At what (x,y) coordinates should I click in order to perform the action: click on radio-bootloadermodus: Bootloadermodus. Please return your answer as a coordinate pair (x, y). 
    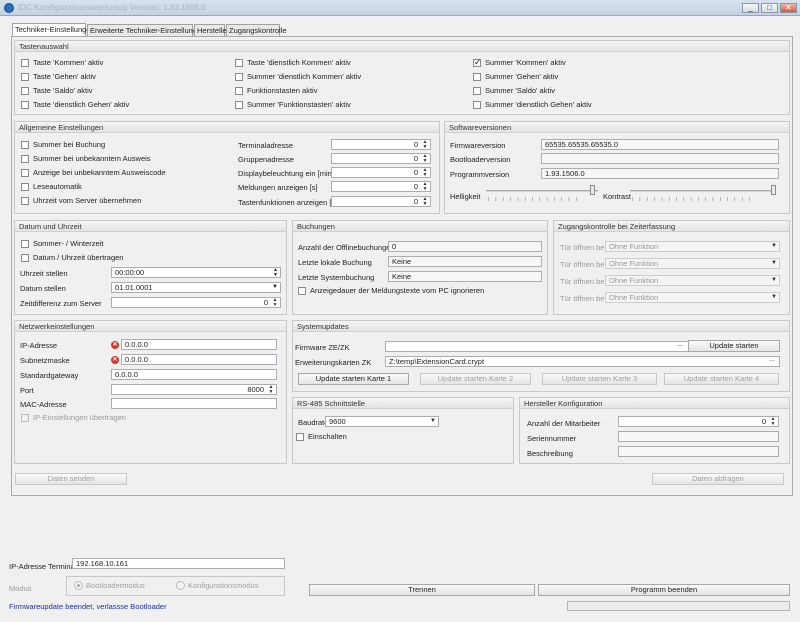
    Looking at the image, I should click on (109, 585).